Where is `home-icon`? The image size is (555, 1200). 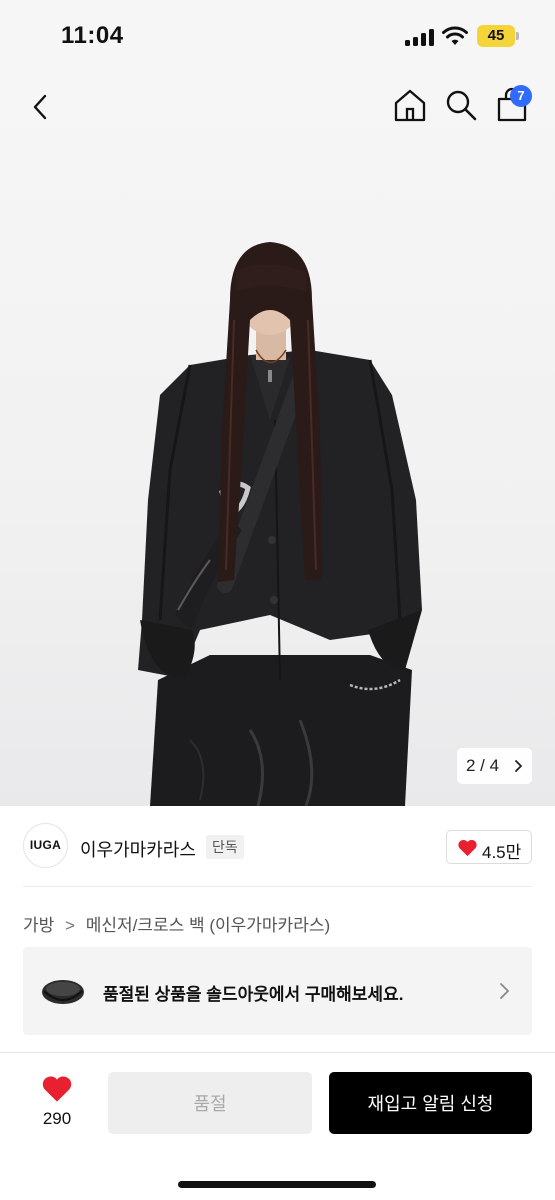
home-icon is located at coordinates (410, 105).